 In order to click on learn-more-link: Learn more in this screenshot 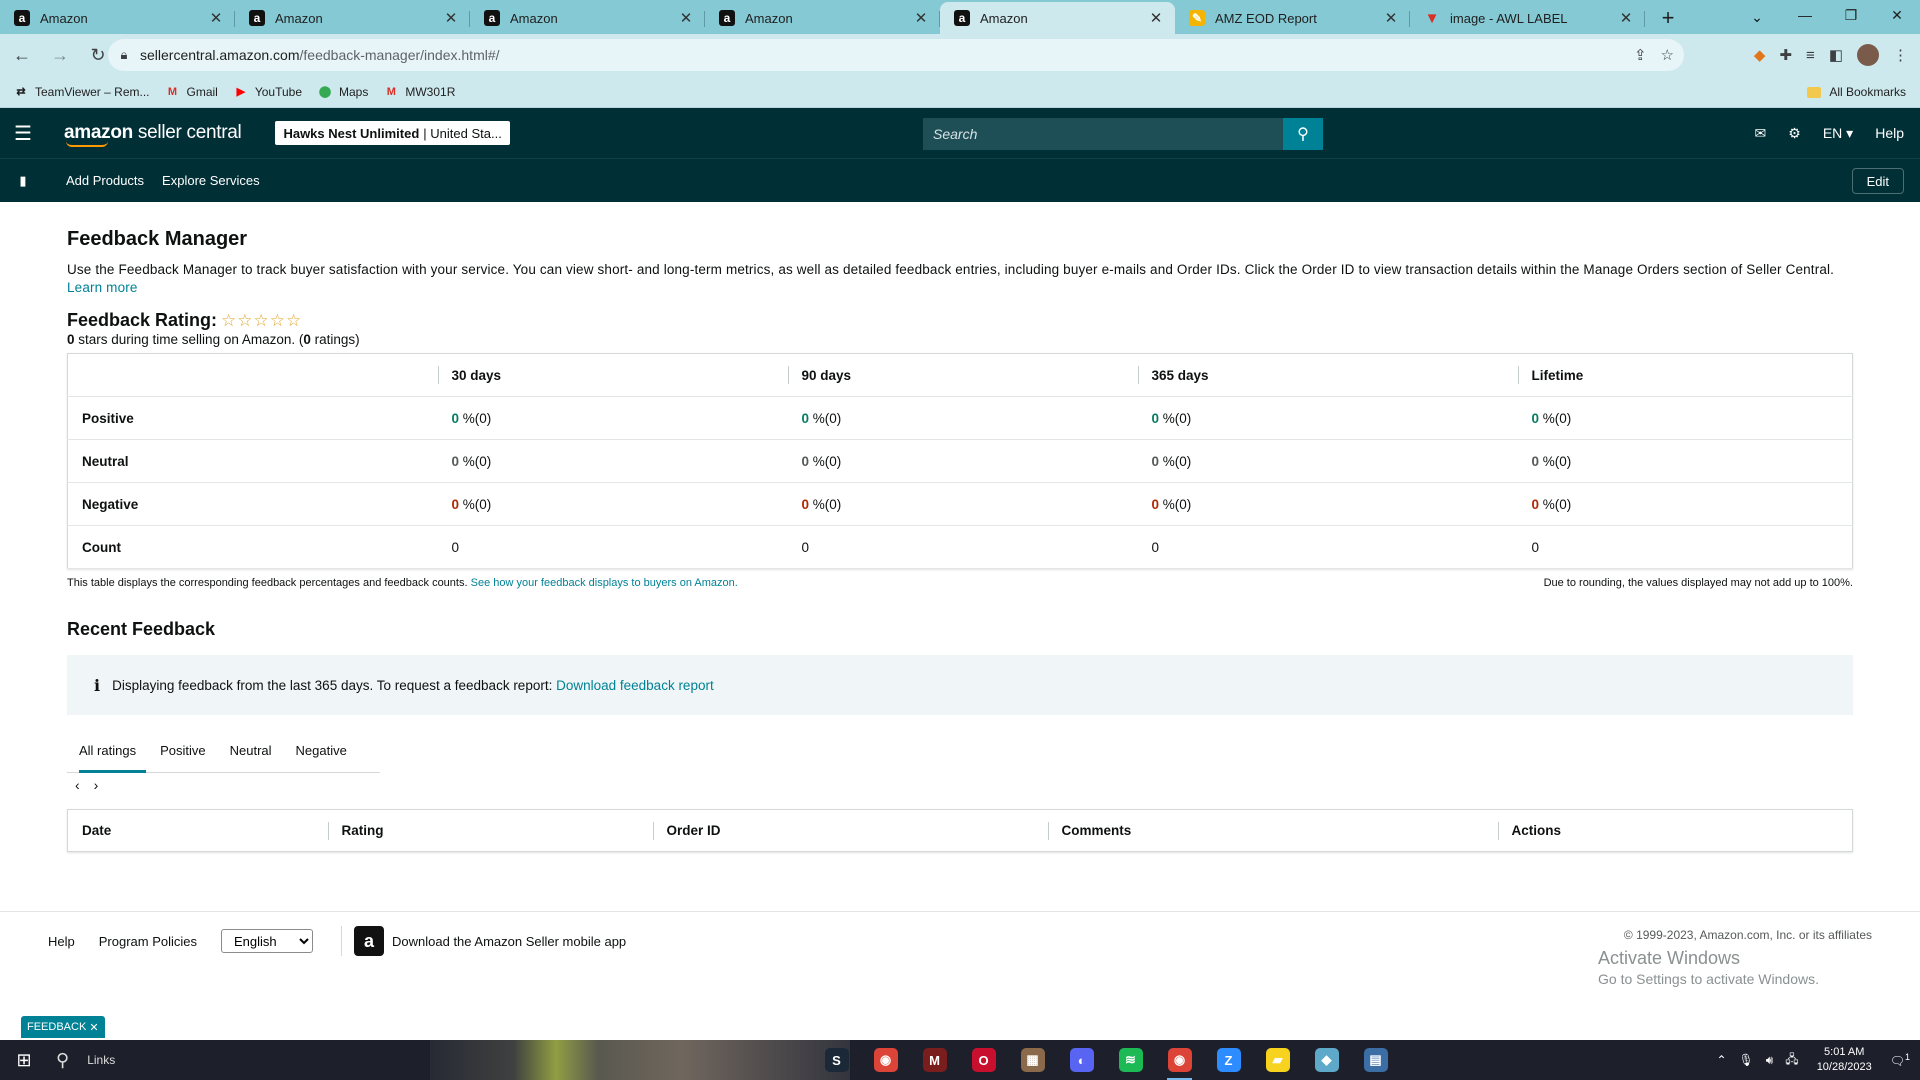, I will do `click(102, 287)`.